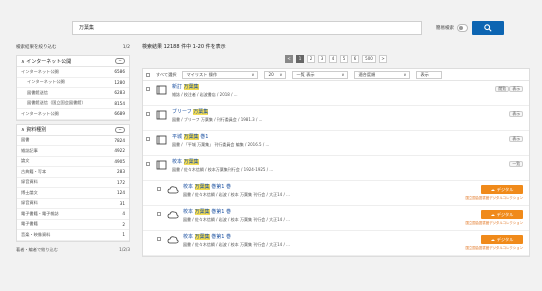 The image size is (542, 291). What do you see at coordinates (73, 104) in the screenshot?
I see `facet-row: 図書館送信（国立国会図書館） 8154` at bounding box center [73, 104].